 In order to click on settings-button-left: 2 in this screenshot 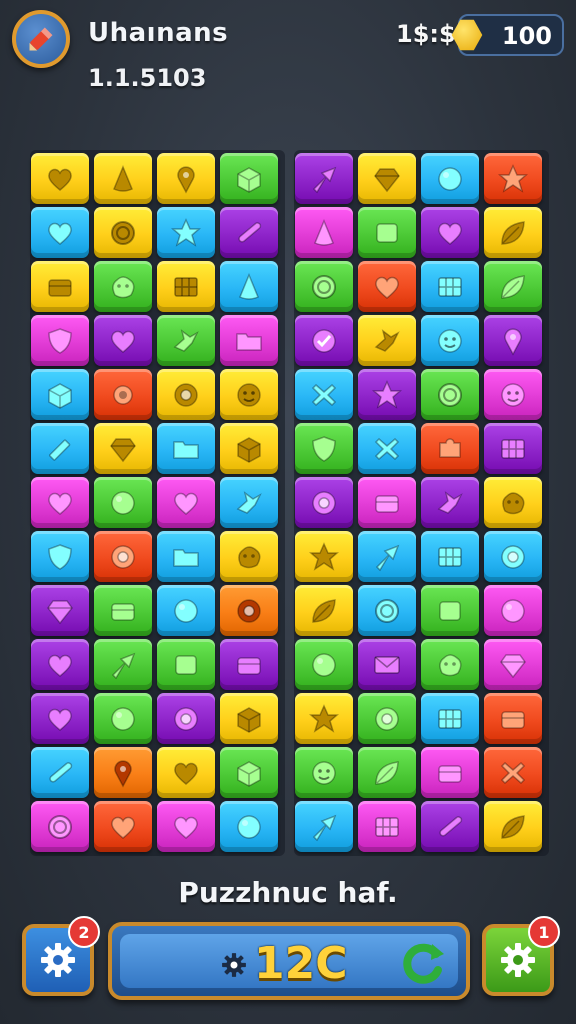, I will do `click(61, 956)`.